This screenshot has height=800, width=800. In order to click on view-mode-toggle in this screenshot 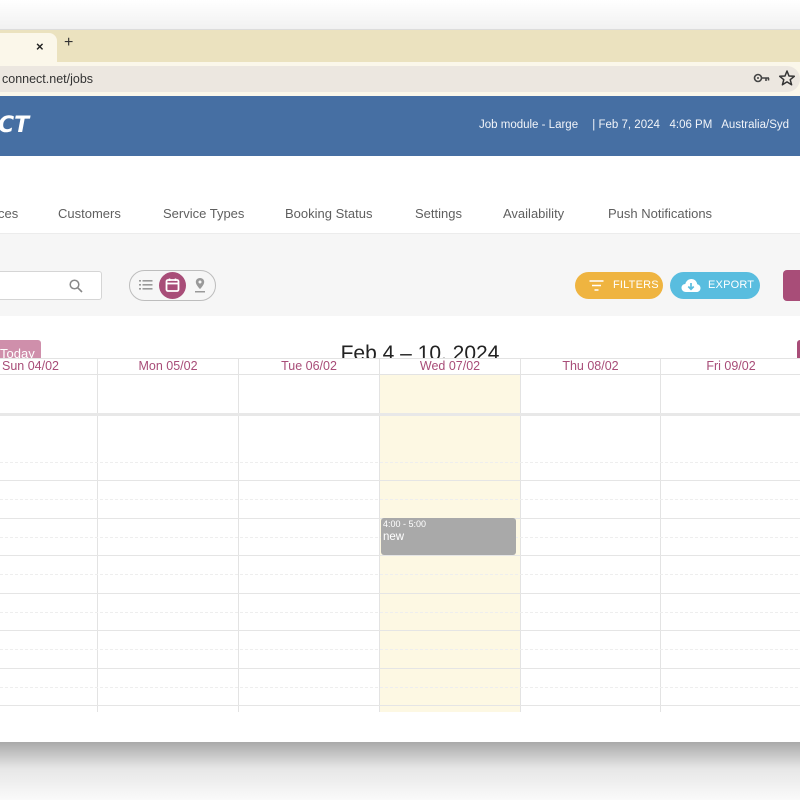, I will do `click(172, 285)`.